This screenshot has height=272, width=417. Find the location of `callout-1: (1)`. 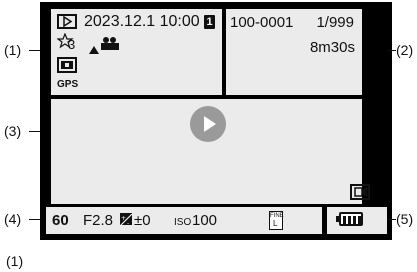

callout-1: (1) is located at coordinates (13, 50).